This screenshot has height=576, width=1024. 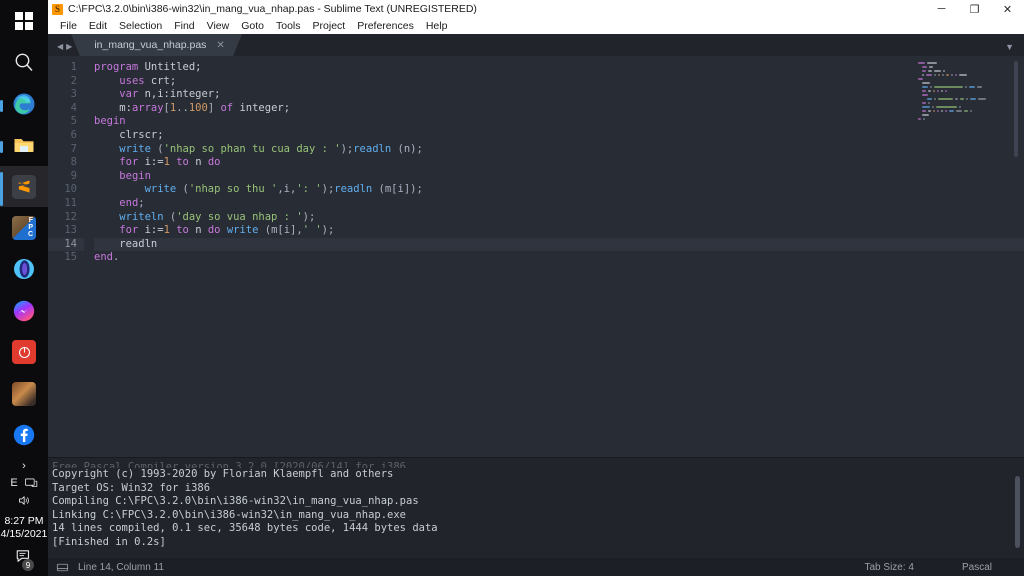 I want to click on minimize-button: ─, so click(x=941, y=9).